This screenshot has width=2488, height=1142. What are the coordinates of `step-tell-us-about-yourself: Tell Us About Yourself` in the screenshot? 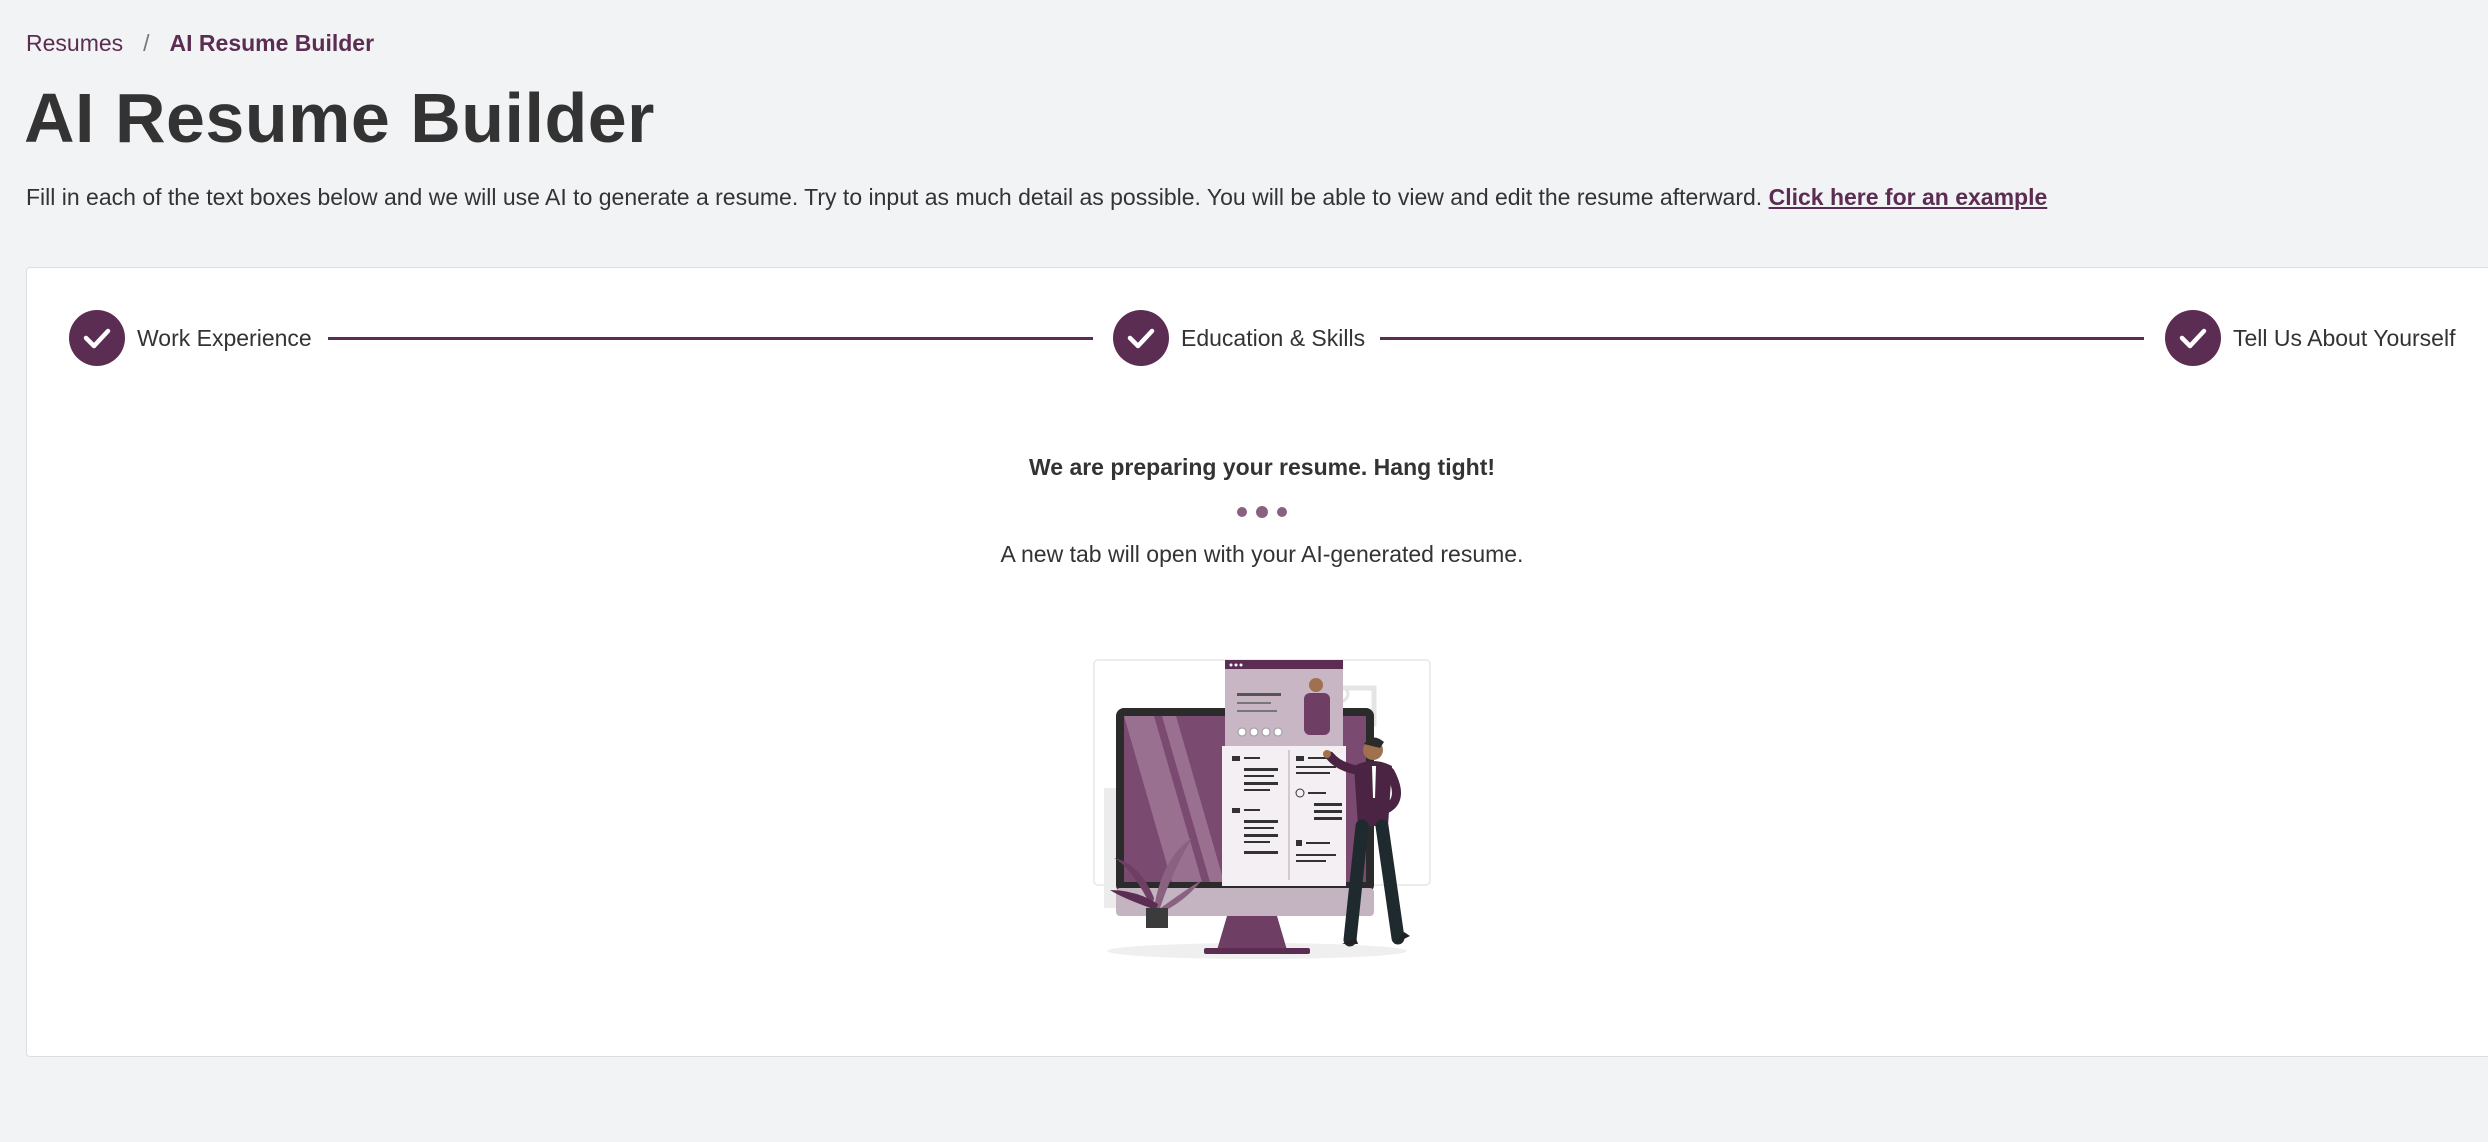 It's located at (2310, 338).